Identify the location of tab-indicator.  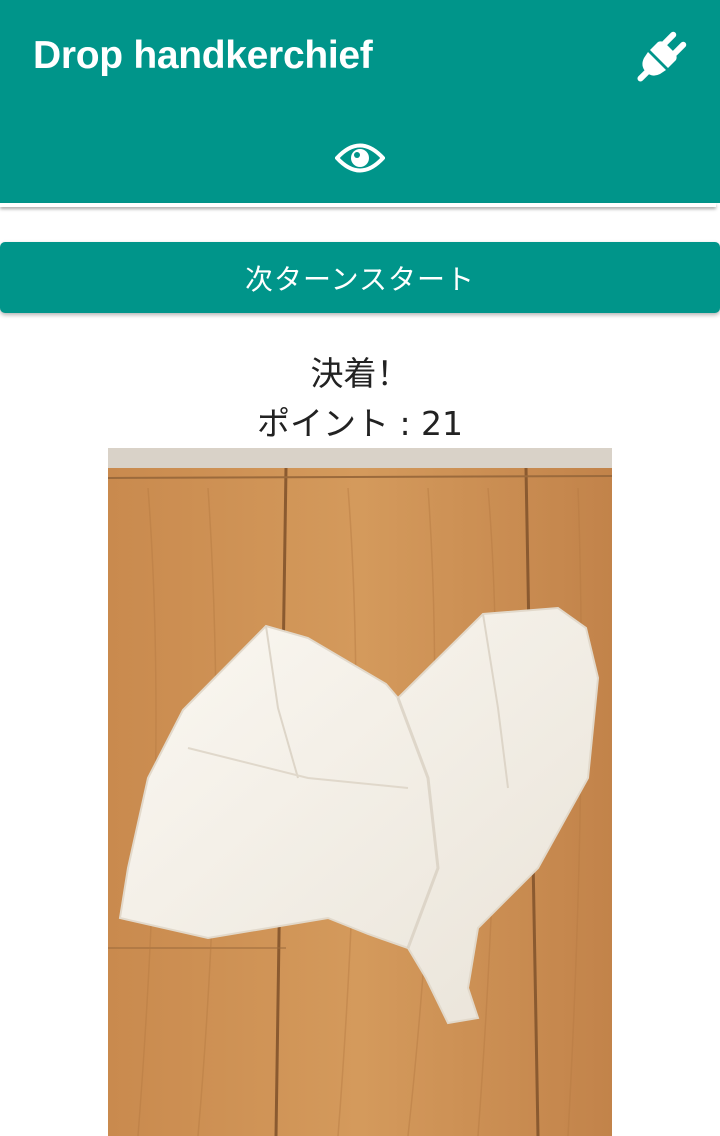
(358, 205).